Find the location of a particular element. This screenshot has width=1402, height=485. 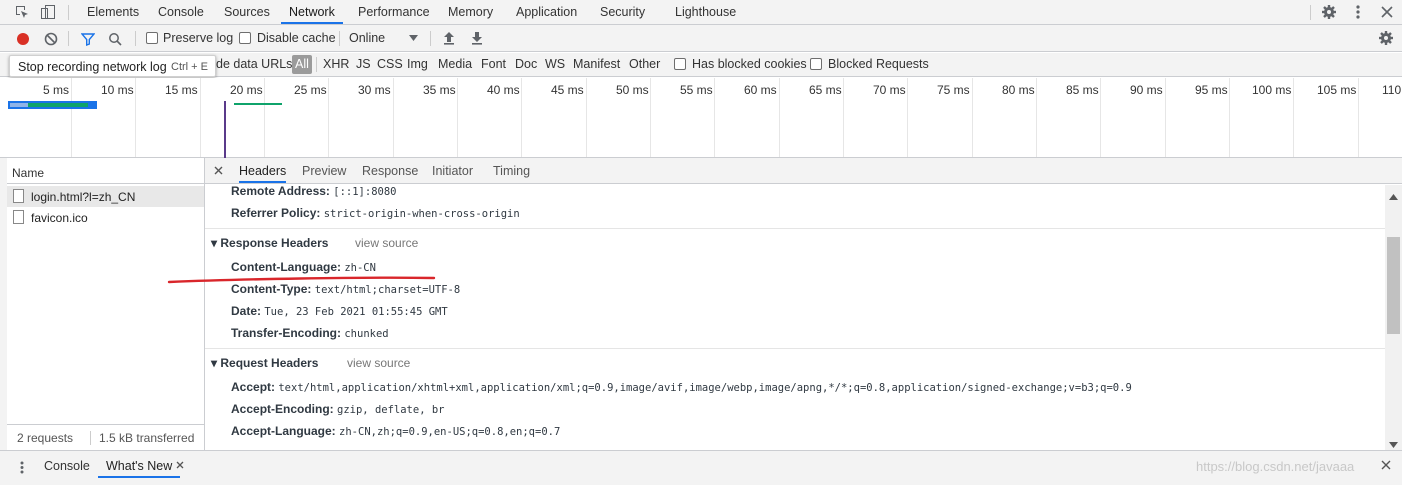

inspect-element-icon is located at coordinates (22, 12).